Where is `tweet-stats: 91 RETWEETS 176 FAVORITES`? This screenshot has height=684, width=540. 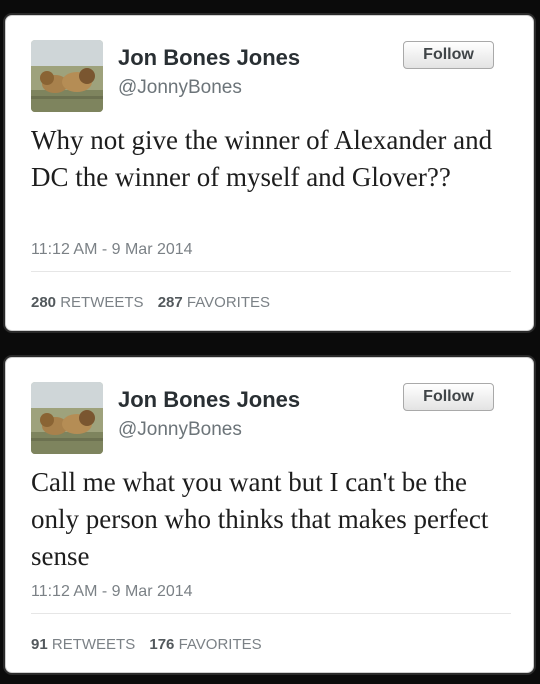 tweet-stats: 91 RETWEETS 176 FAVORITES is located at coordinates (151, 644).